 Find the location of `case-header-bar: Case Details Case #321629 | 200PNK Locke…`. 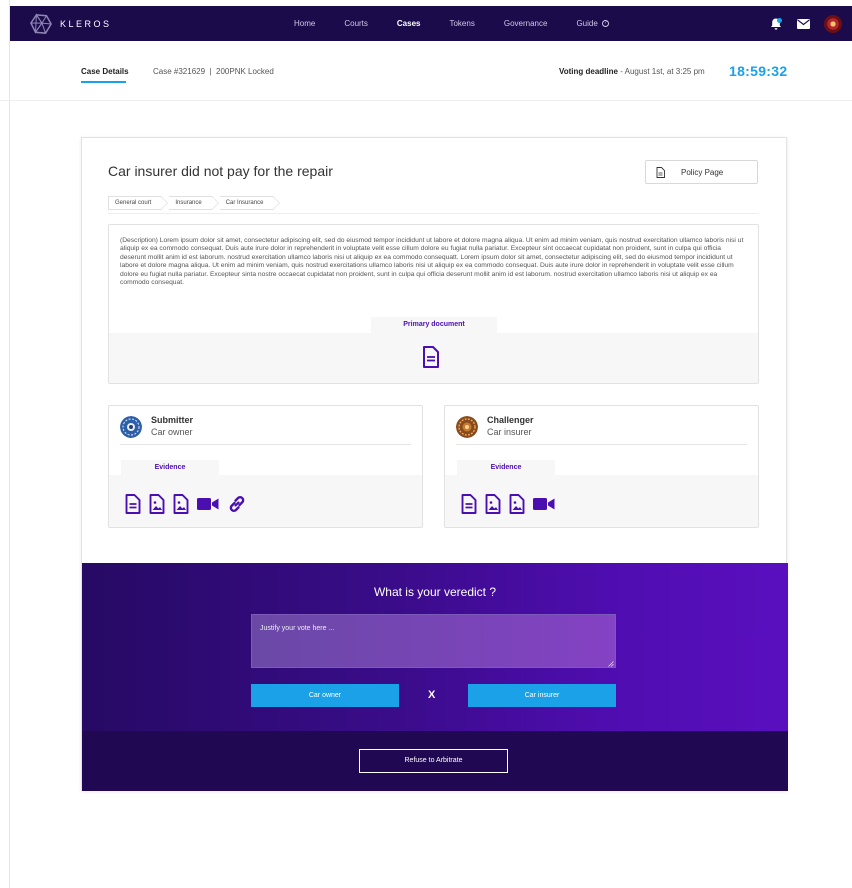

case-header-bar: Case Details Case #321629 | 200PNK Locke… is located at coordinates (426, 71).